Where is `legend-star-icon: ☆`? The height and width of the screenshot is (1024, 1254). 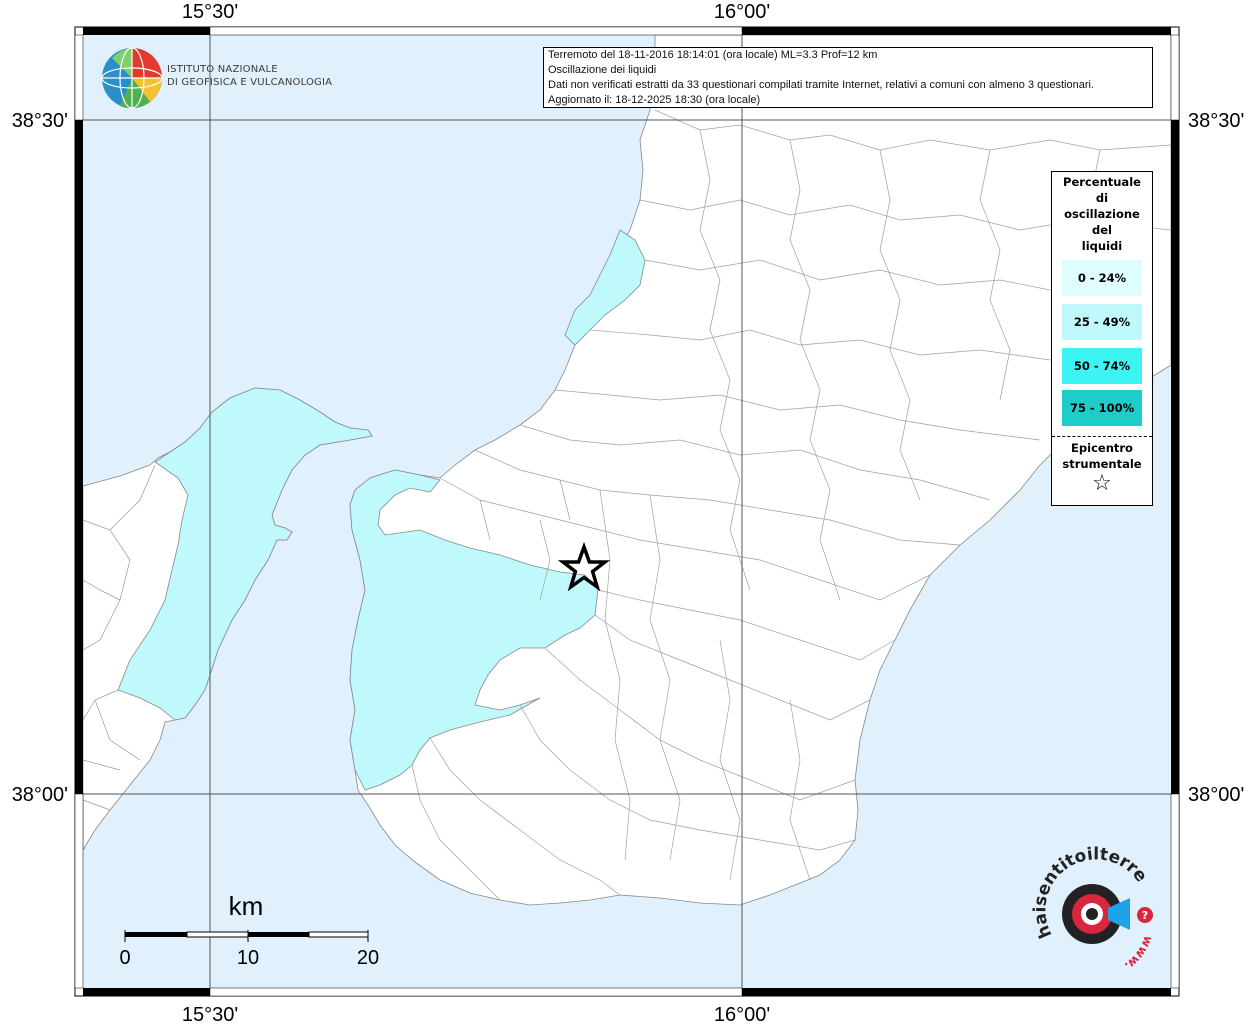
legend-star-icon: ☆ is located at coordinates (1102, 483).